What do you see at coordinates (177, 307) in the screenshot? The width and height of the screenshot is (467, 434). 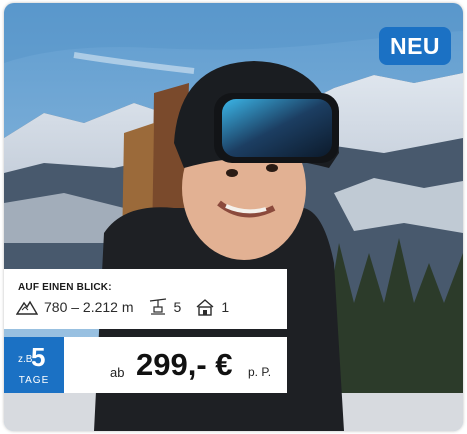 I see `lift-count: 5` at bounding box center [177, 307].